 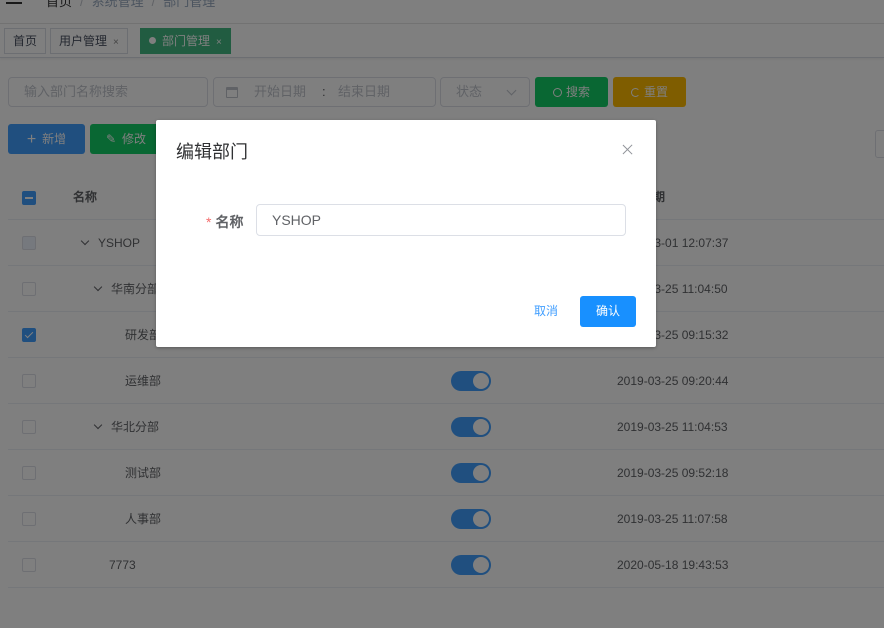 I want to click on dept-name-input: YSHOP, so click(x=441, y=220).